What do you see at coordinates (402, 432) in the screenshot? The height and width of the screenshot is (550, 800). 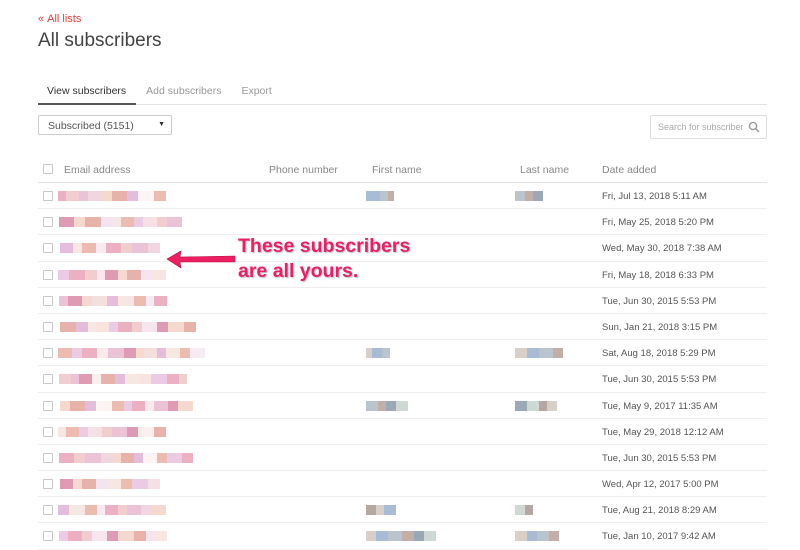 I see `table-row: Tue, May 29, 2018 12:12 AM` at bounding box center [402, 432].